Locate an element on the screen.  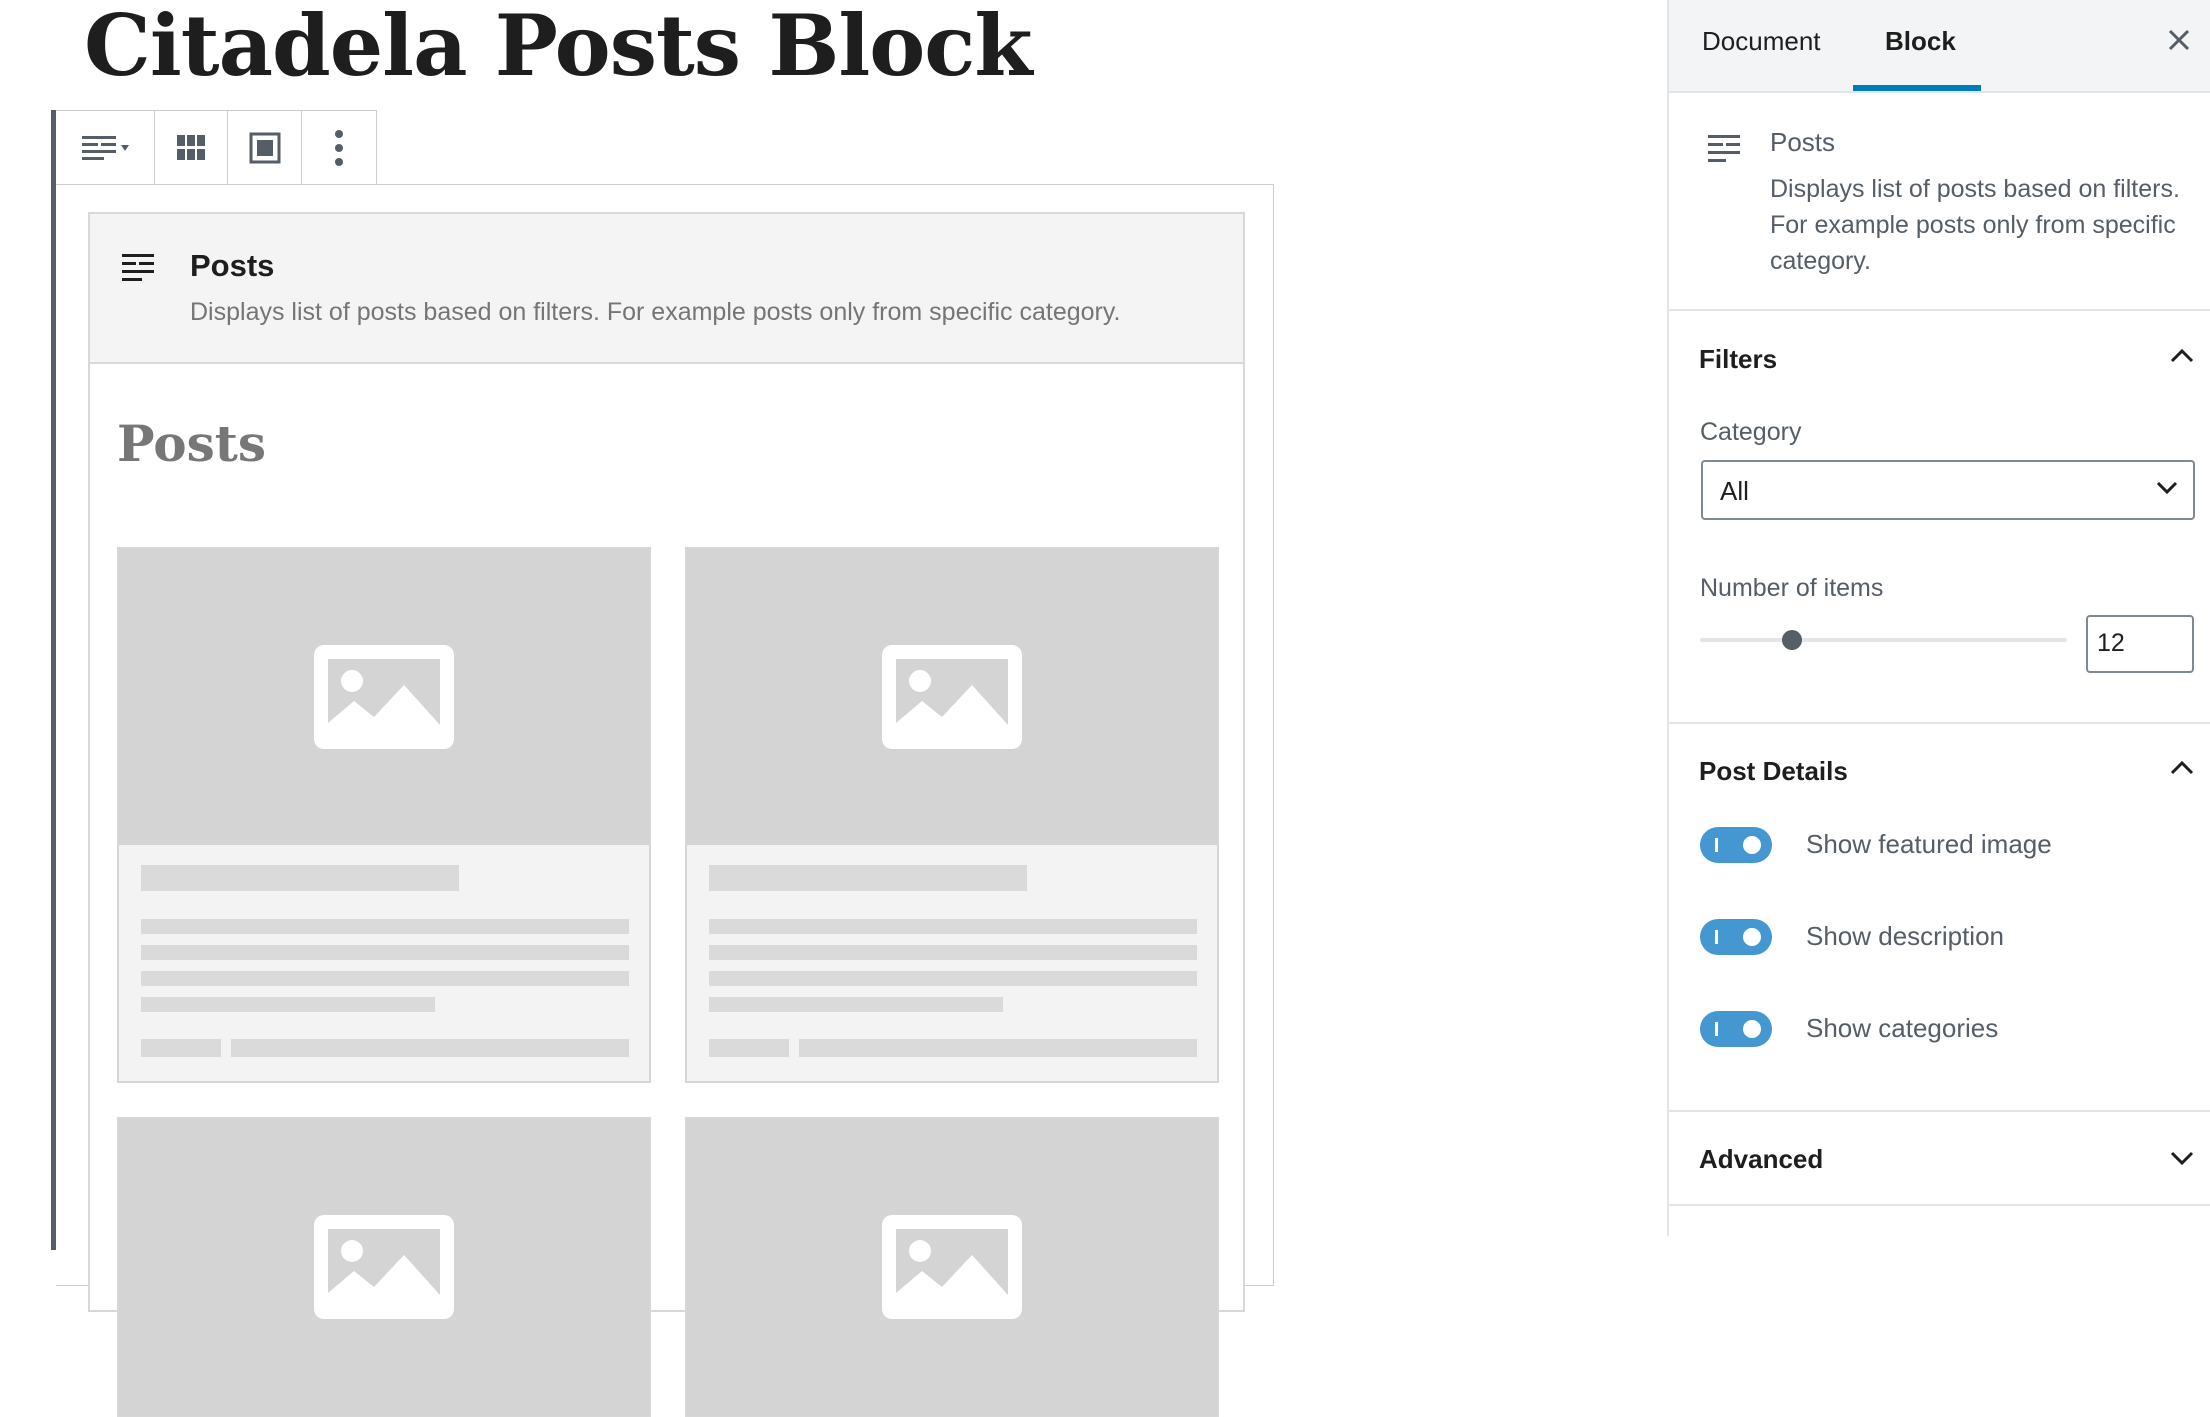
more-options-button is located at coordinates (339, 147).